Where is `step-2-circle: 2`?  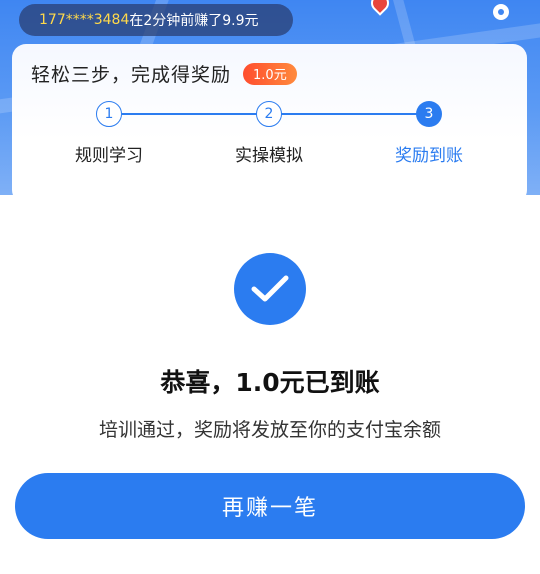
step-2-circle: 2 is located at coordinates (269, 114).